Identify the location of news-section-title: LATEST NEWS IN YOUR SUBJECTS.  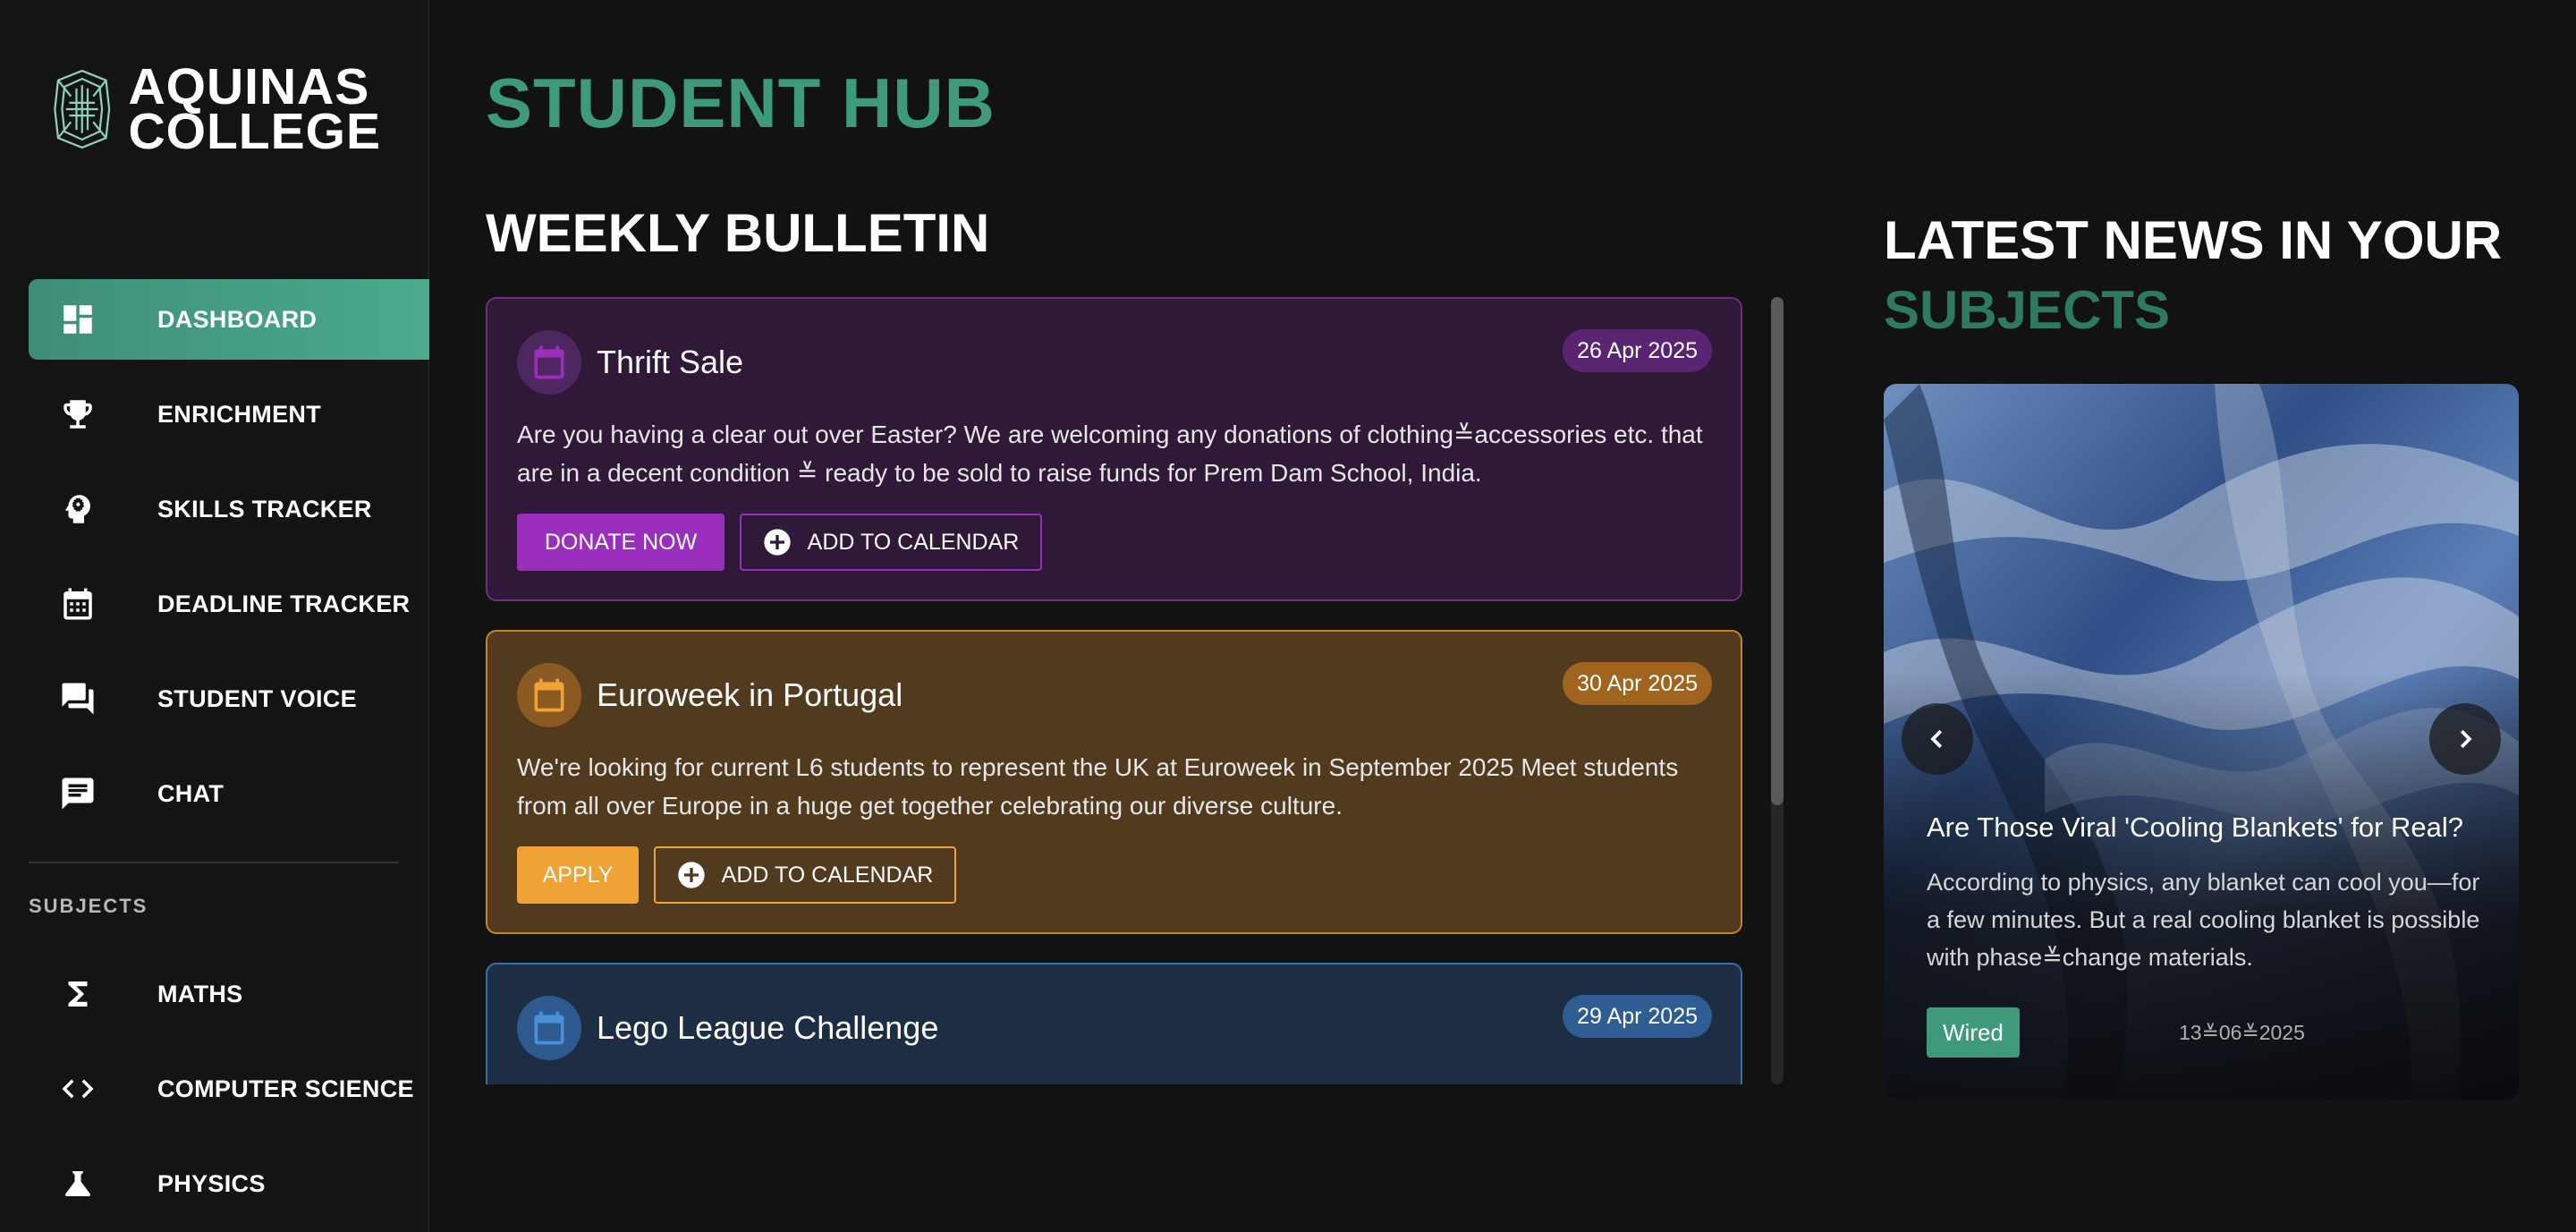
(2193, 275).